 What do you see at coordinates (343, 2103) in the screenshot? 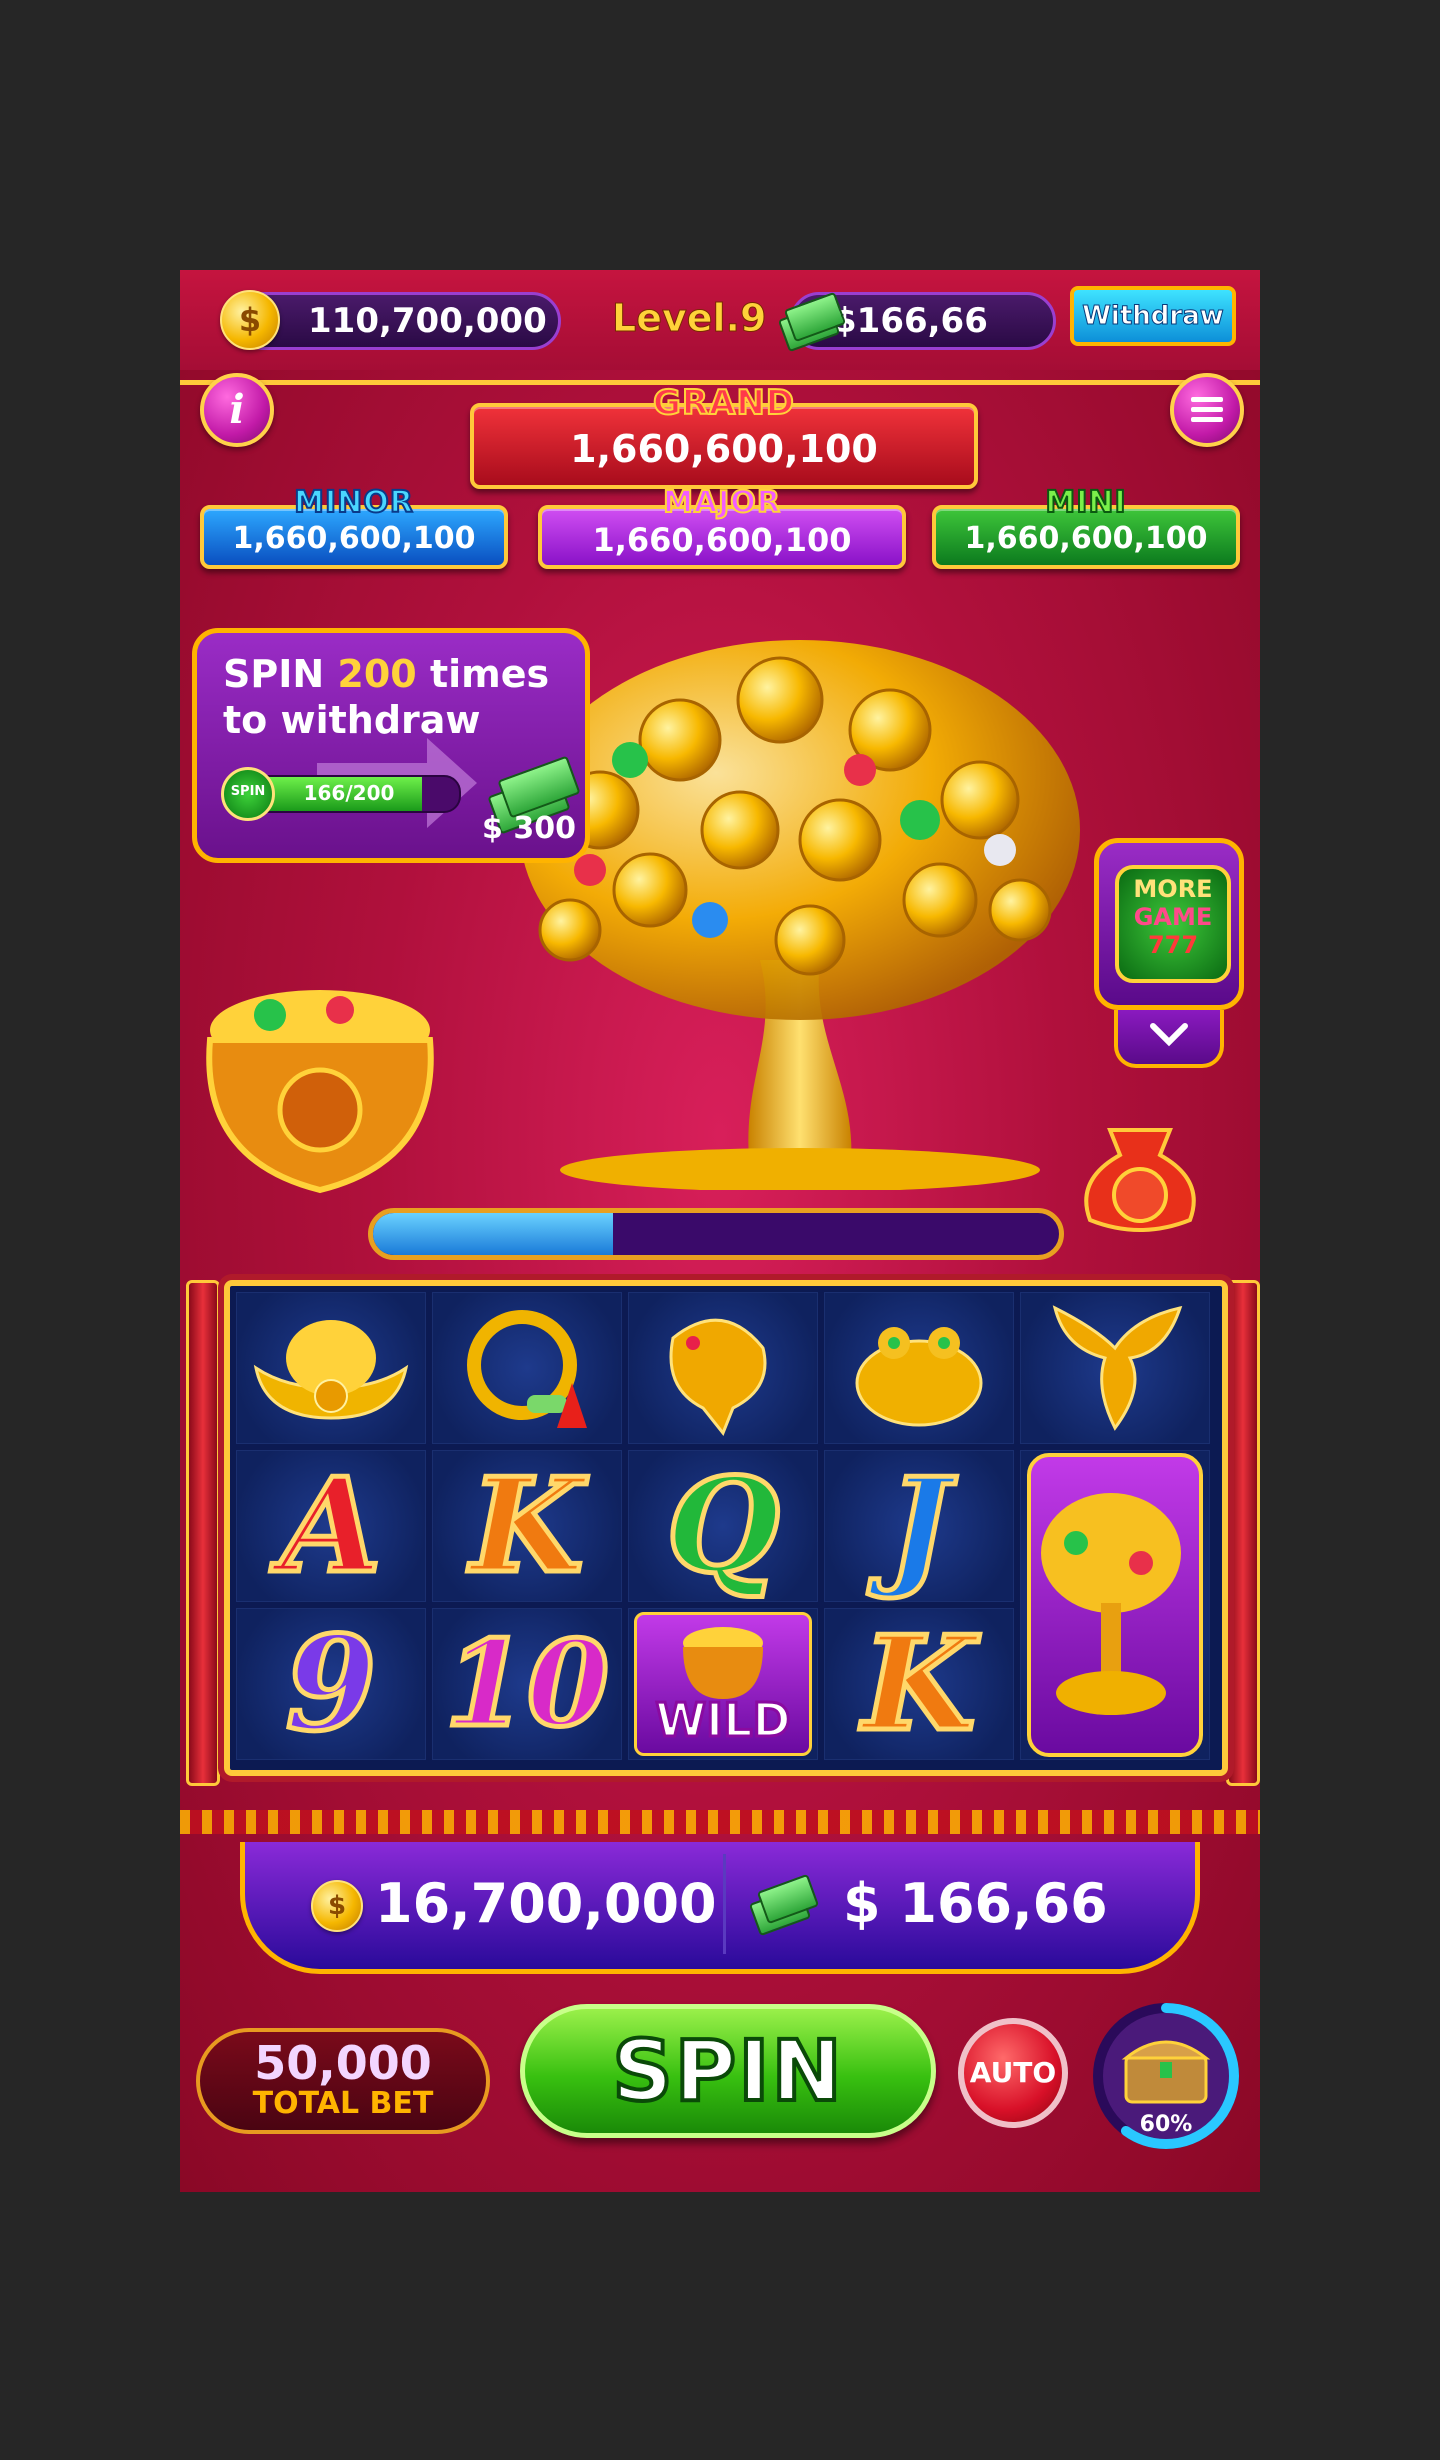
I see `total-bet-label: TOTAL BET` at bounding box center [343, 2103].